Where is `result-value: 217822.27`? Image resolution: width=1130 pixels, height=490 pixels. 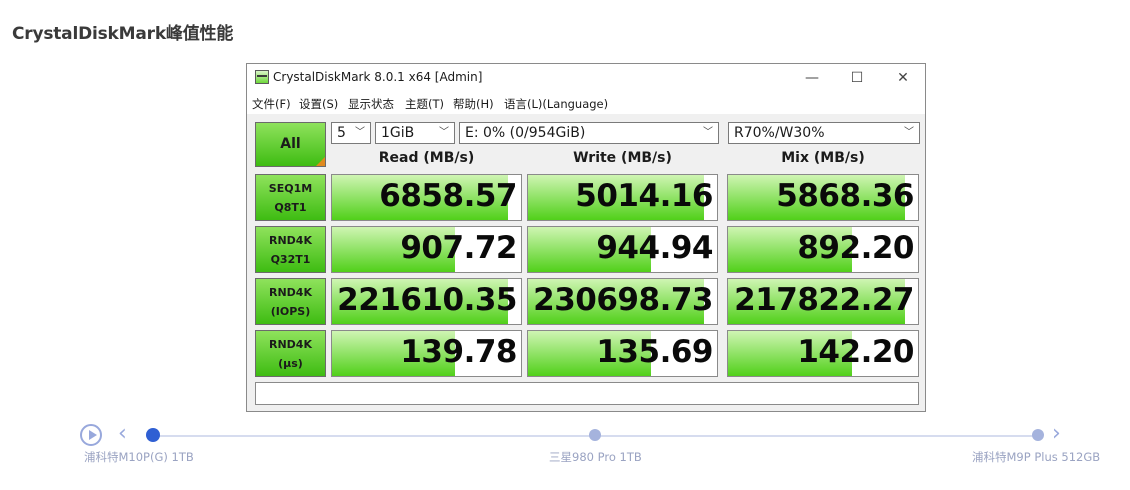
result-value: 217822.27 is located at coordinates (824, 300).